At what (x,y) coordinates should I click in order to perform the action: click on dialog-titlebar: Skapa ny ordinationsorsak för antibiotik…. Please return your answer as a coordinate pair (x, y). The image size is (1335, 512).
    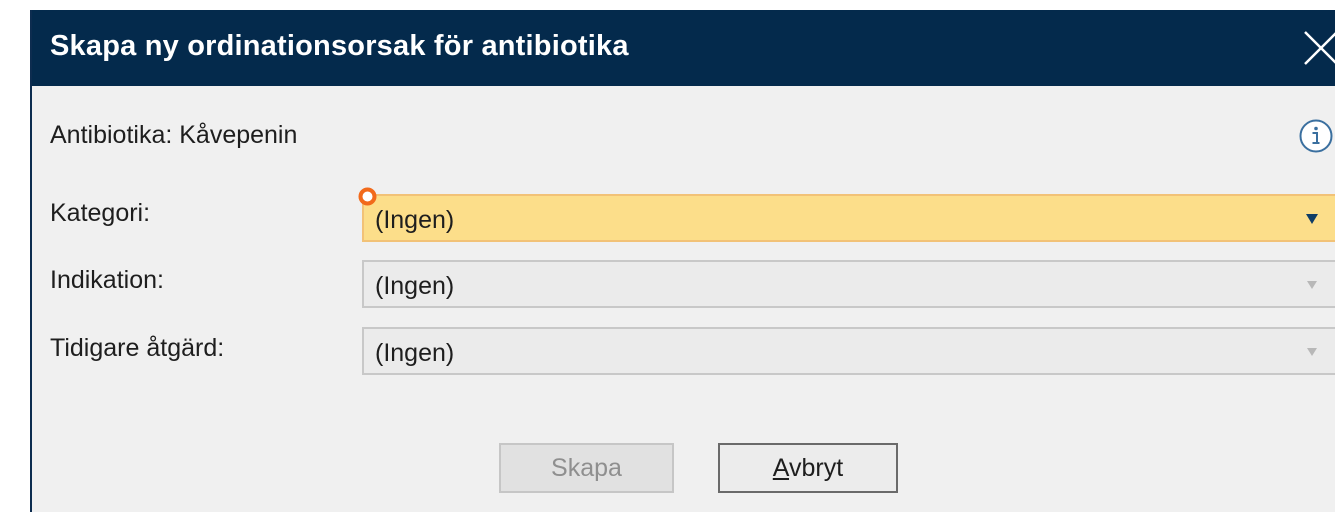
    Looking at the image, I should click on (683, 48).